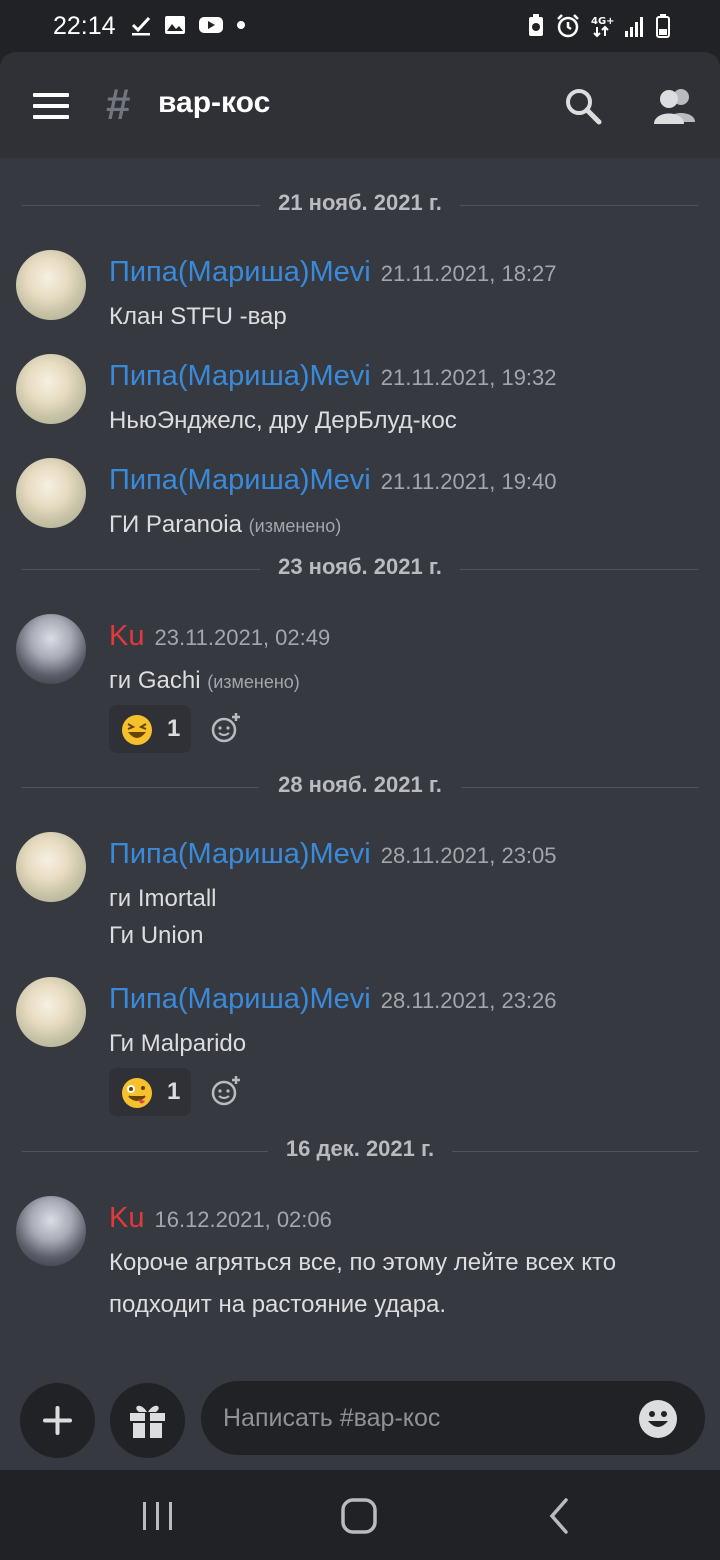 Image resolution: width=720 pixels, height=1560 pixels. I want to click on members-icon, so click(675, 106).